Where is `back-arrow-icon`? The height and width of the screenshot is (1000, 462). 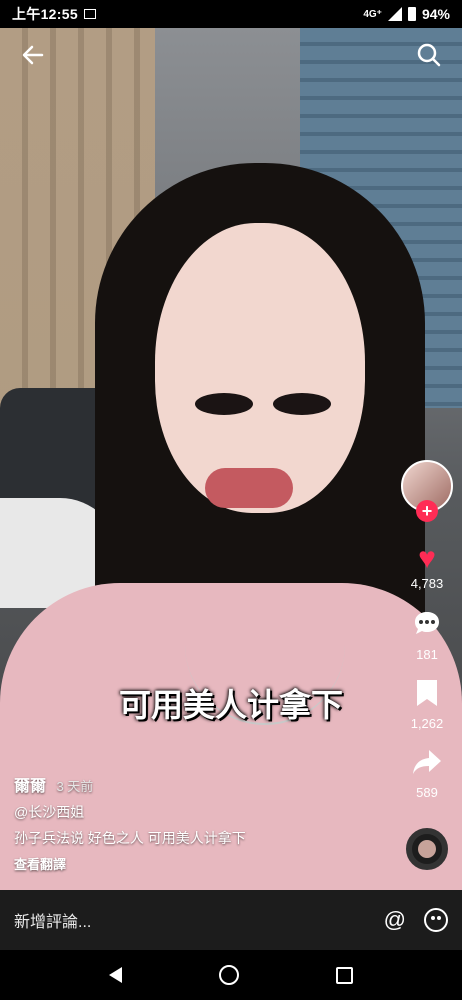
back-arrow-icon is located at coordinates (33, 58).